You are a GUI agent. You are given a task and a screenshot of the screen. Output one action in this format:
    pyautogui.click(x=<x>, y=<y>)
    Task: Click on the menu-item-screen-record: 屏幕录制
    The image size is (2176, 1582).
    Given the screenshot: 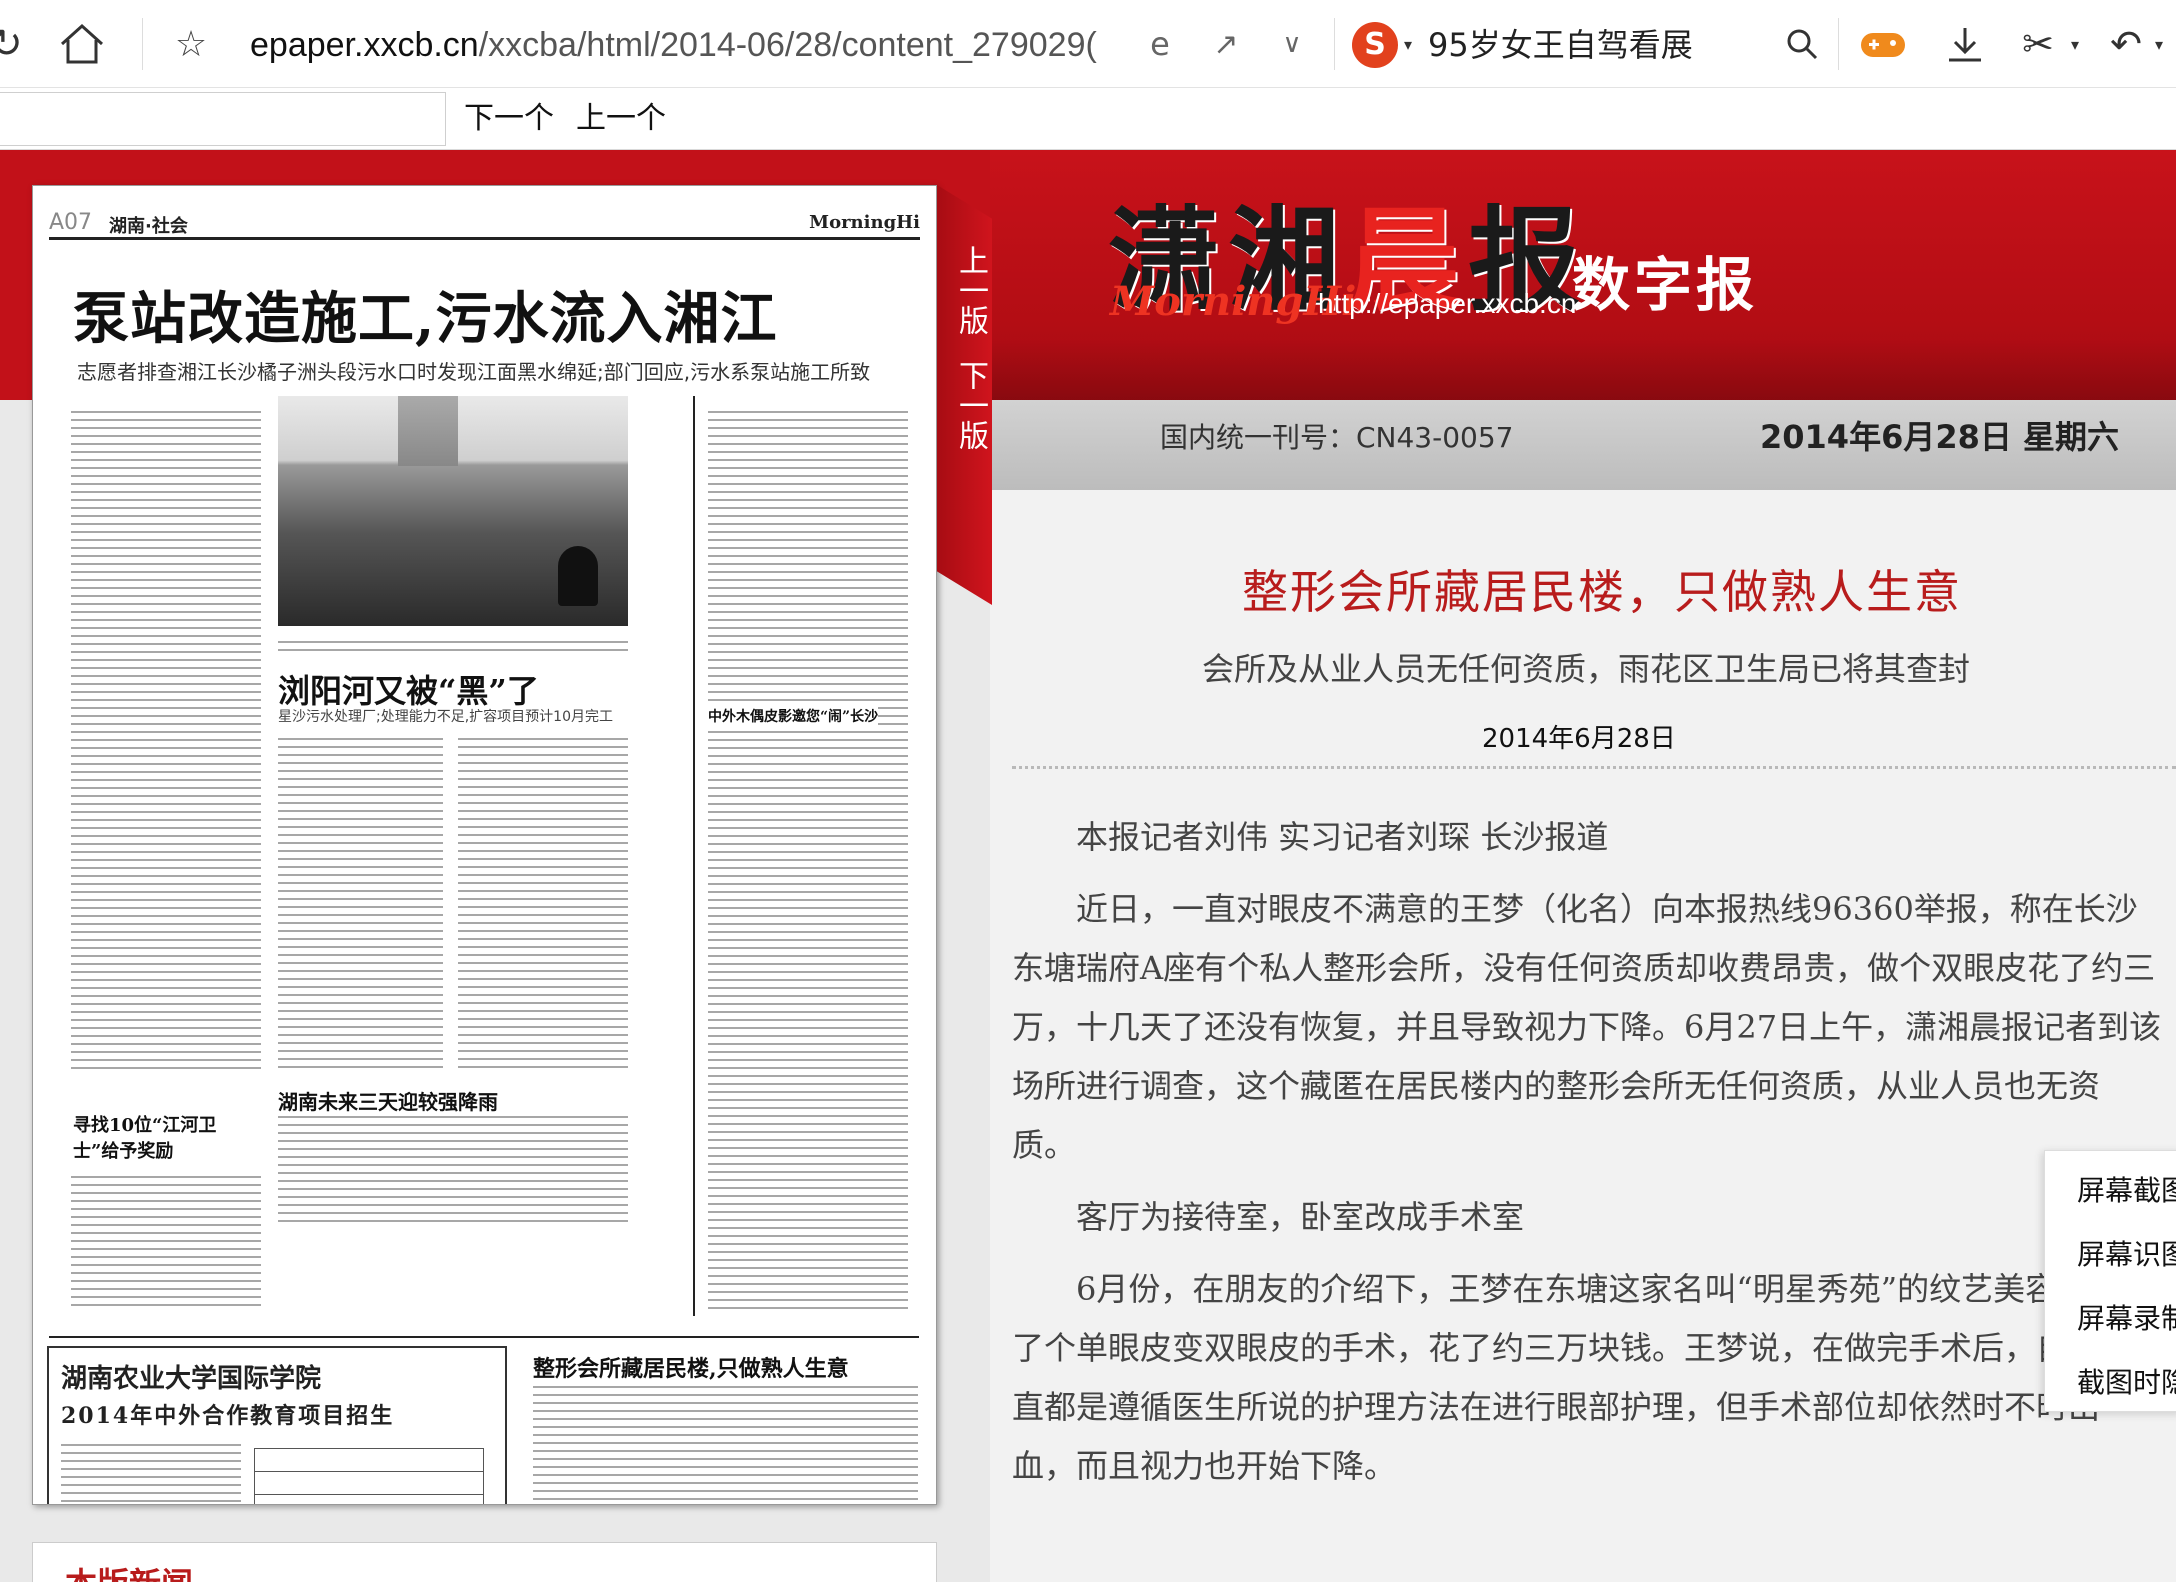 What is the action you would take?
    pyautogui.click(x=2126, y=1317)
    